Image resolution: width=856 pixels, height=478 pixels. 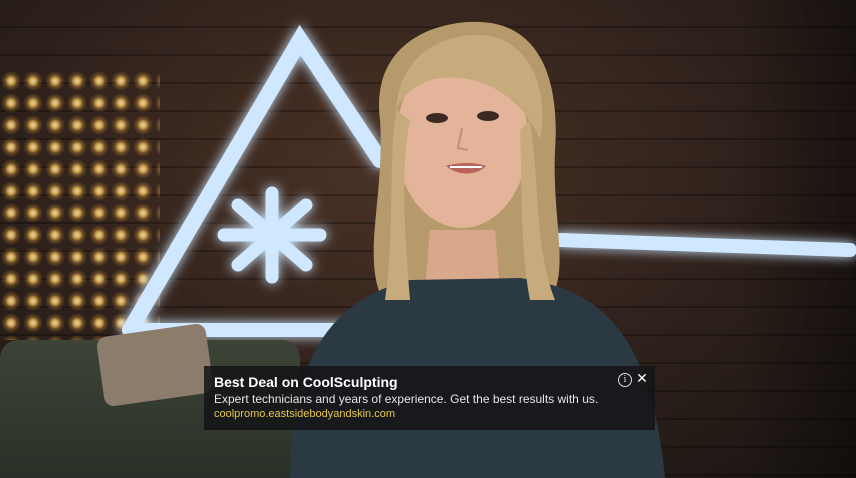 What do you see at coordinates (304, 414) in the screenshot?
I see `ad-url: coolpromo.eastsidebodyandskin.com` at bounding box center [304, 414].